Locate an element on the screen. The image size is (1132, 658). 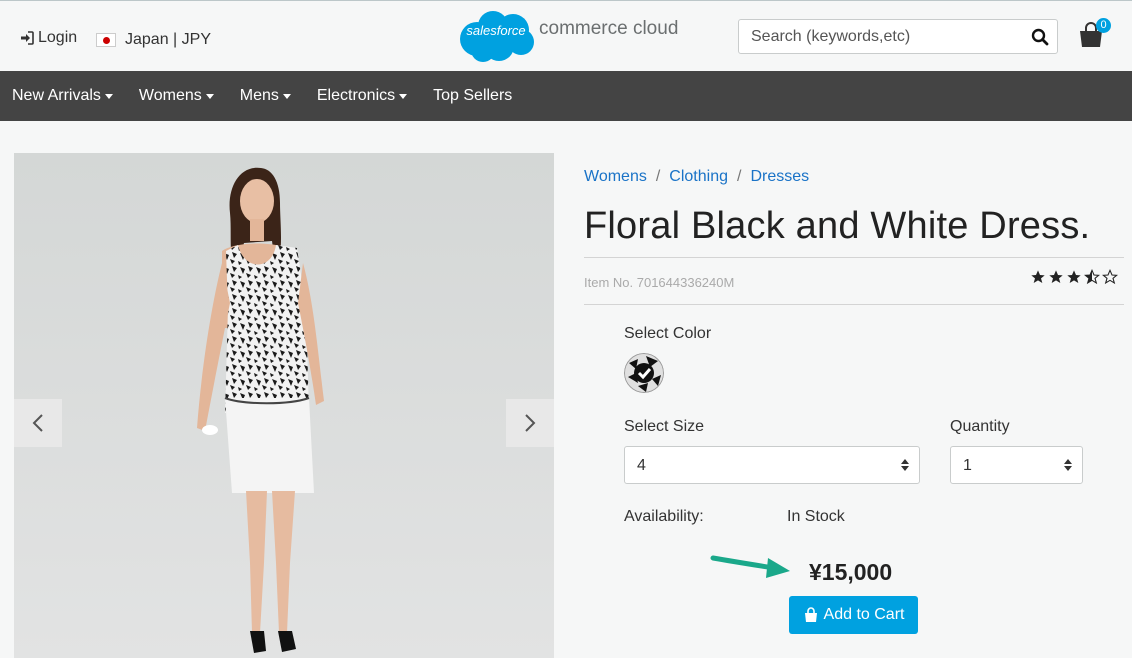
breadcrumb-dresses: Dresses is located at coordinates (779, 177).